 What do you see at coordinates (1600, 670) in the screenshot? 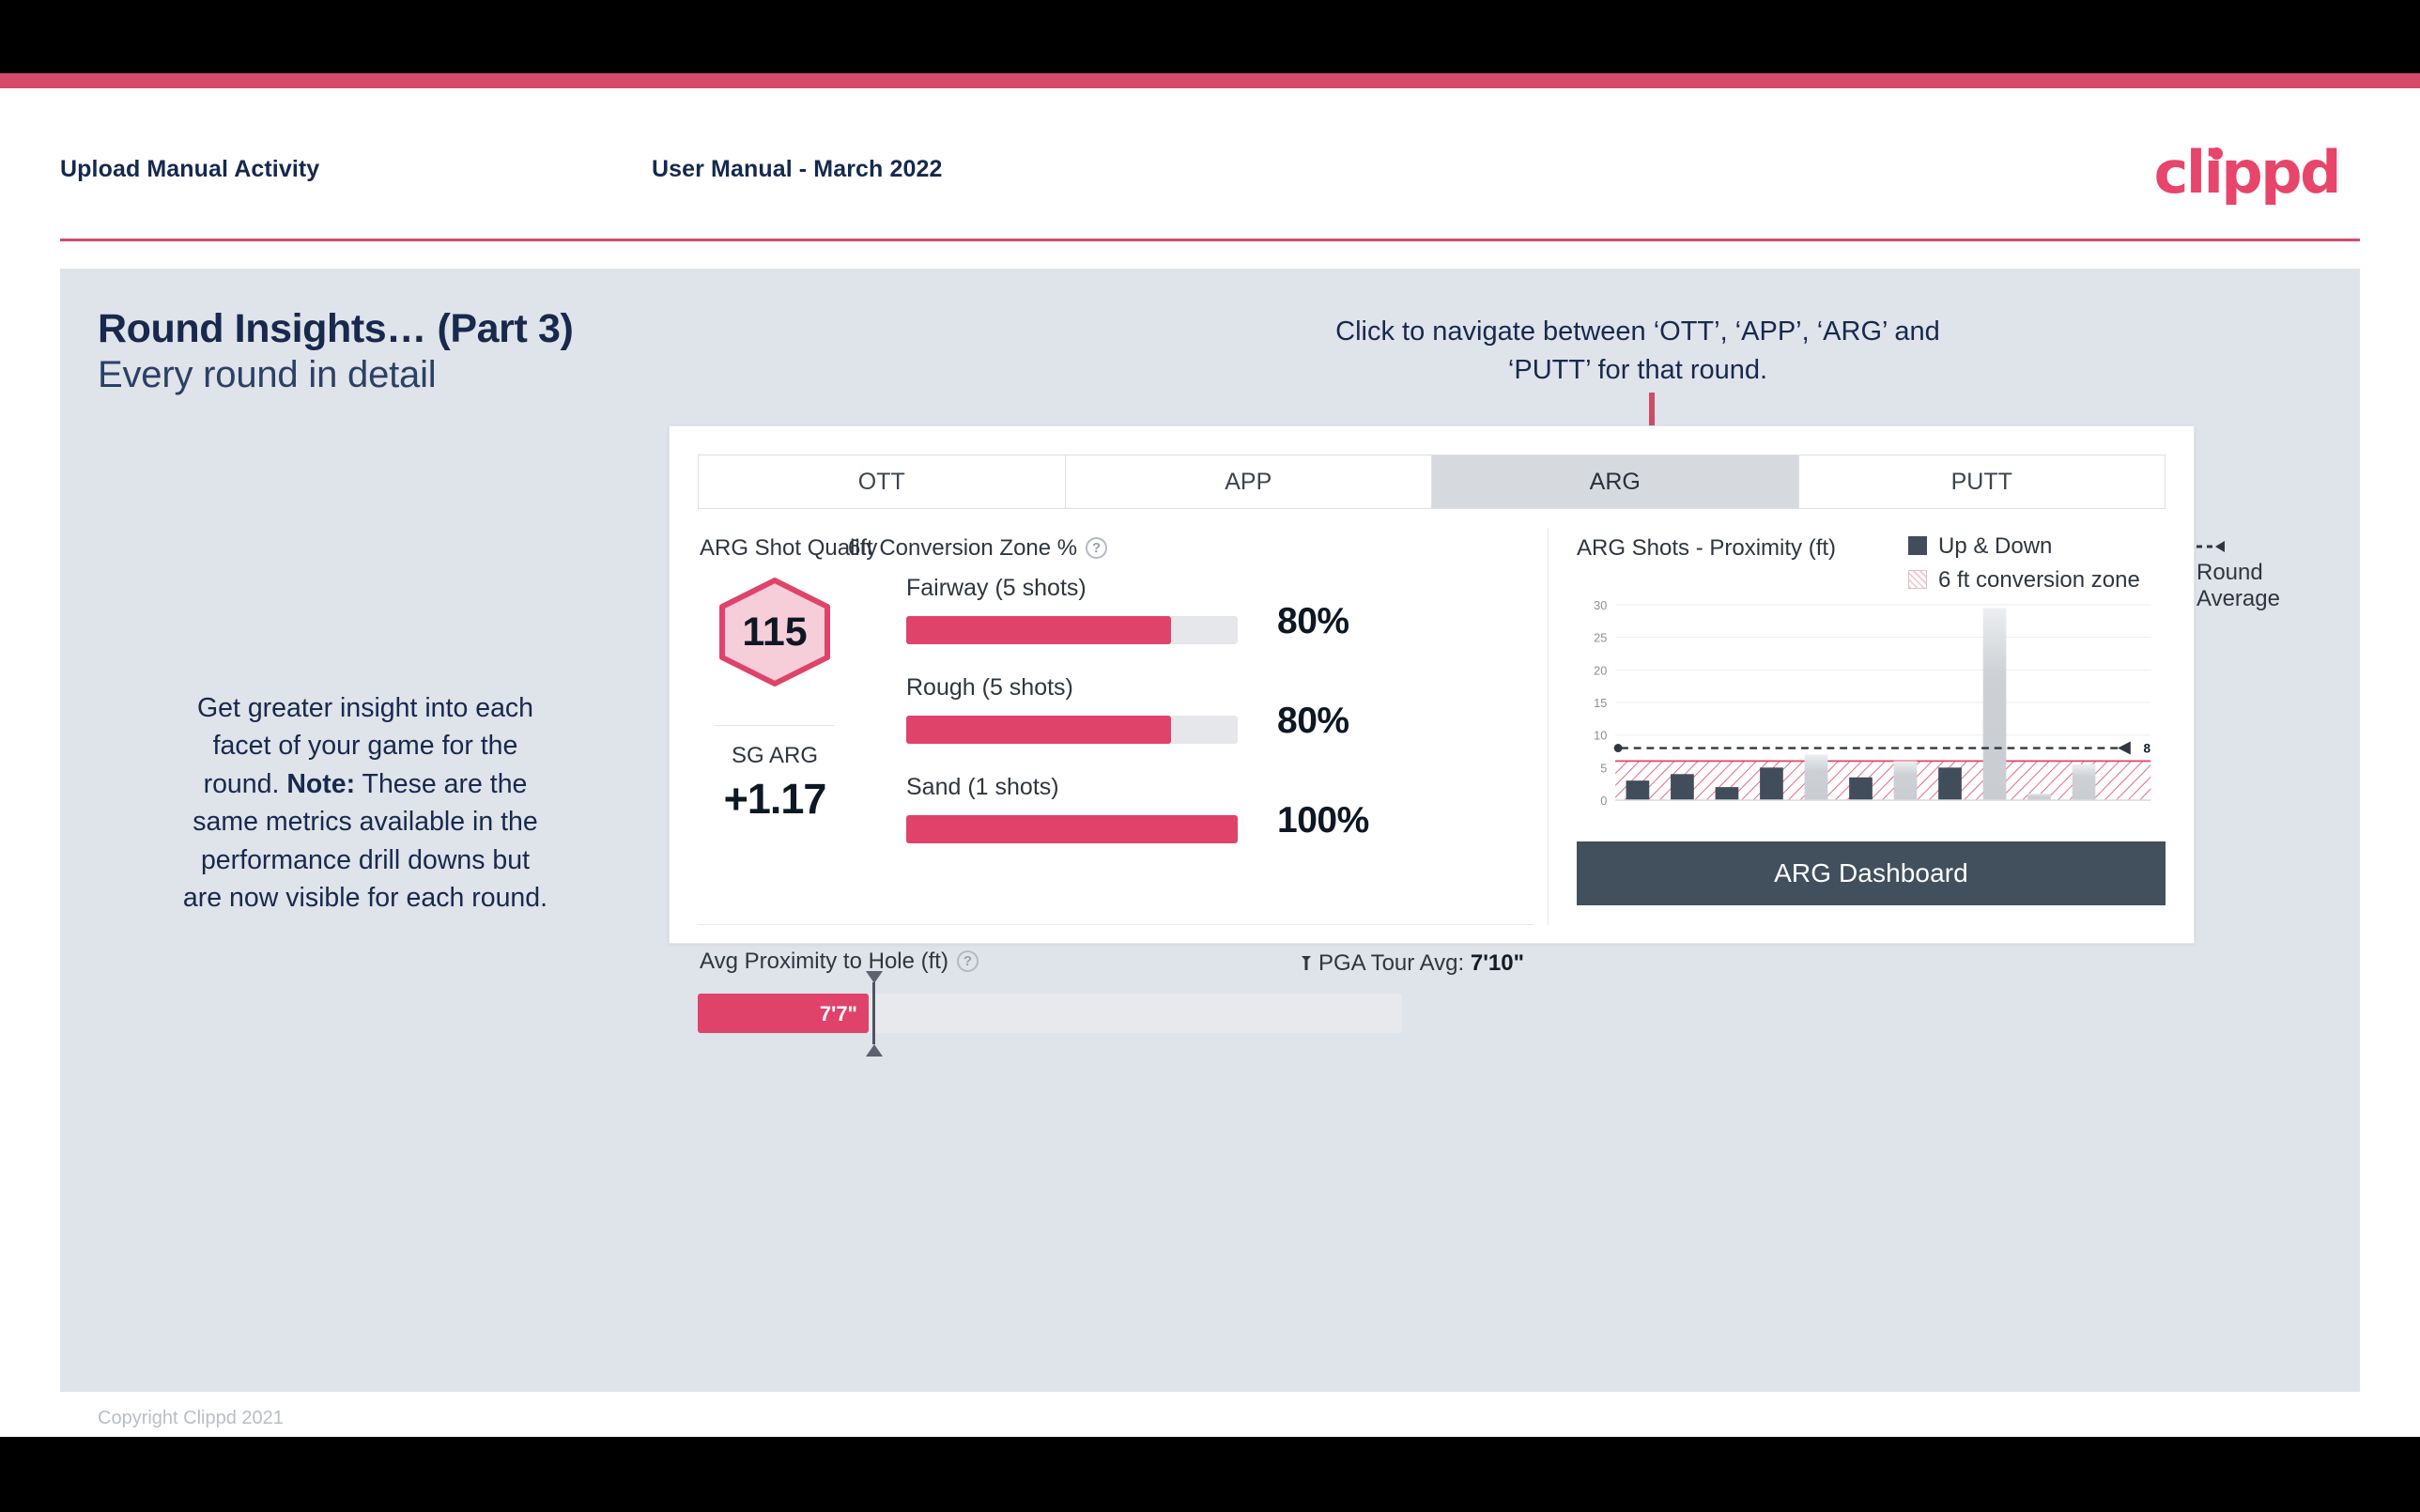
I see `svg-text: 20` at bounding box center [1600, 670].